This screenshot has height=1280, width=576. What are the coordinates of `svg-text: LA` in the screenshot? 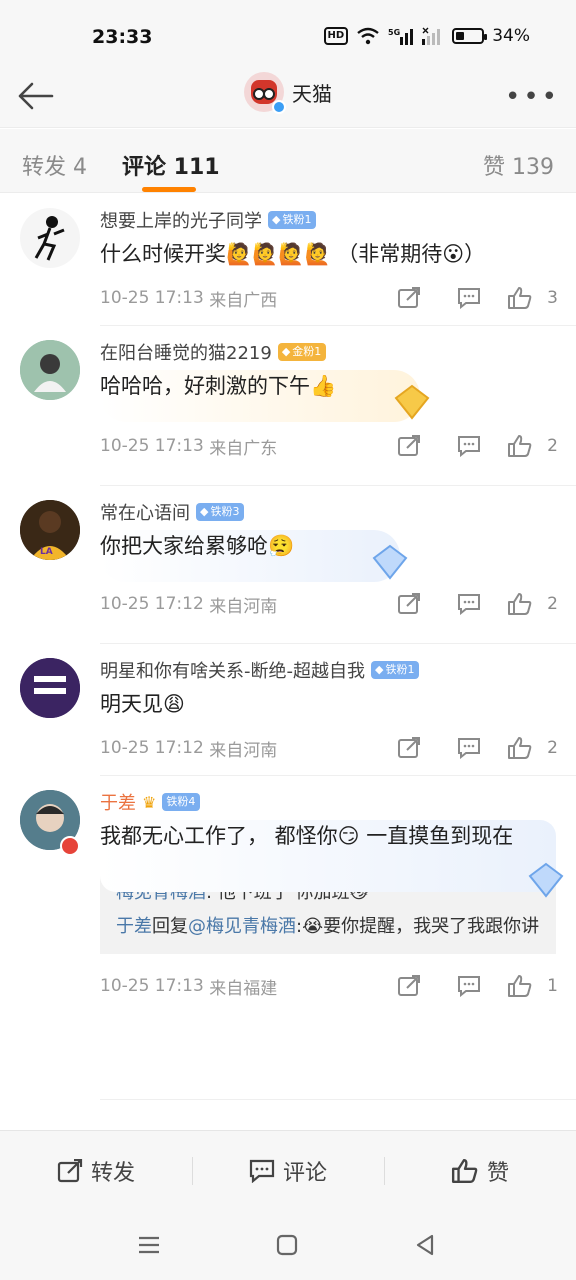 It's located at (46, 552).